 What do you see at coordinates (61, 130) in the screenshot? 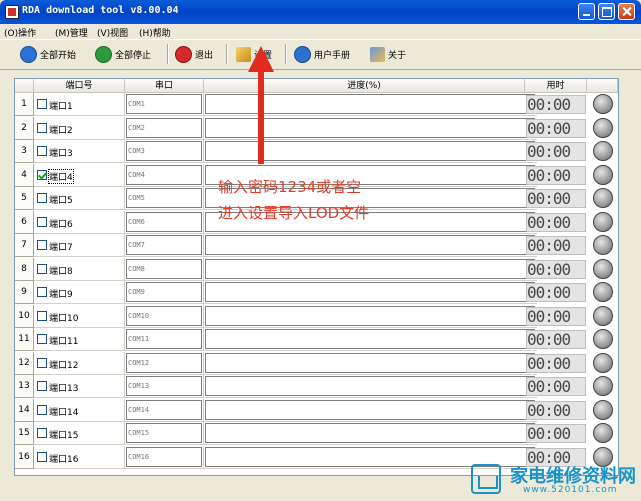
I see `port-label: 端口2` at bounding box center [61, 130].